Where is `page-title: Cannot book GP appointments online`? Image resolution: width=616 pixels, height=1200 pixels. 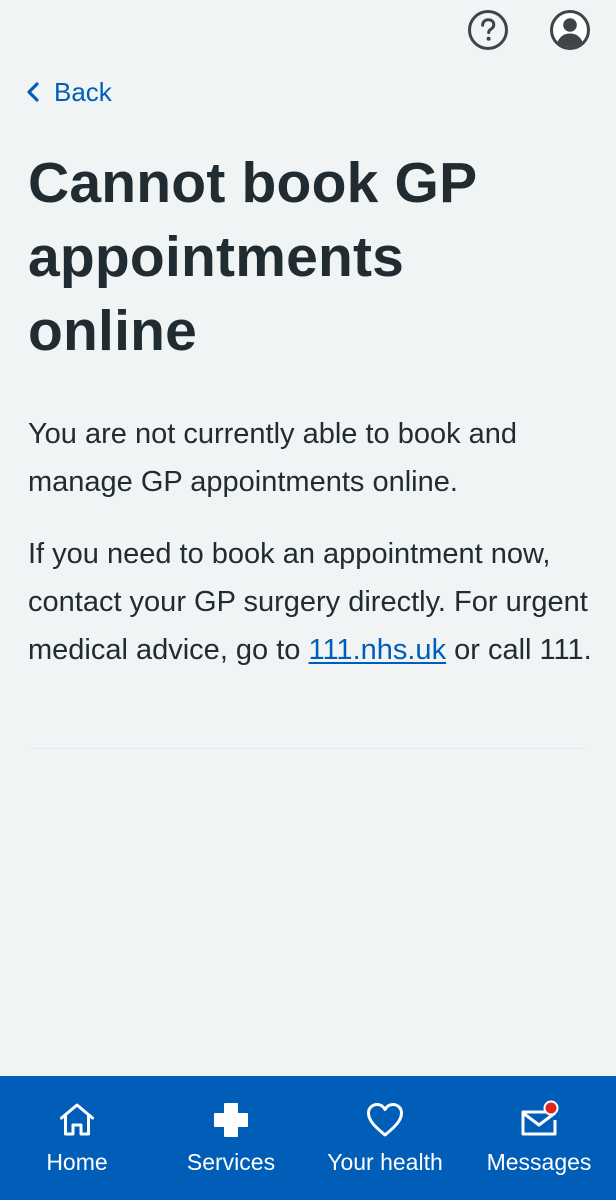
page-title: Cannot book GP appointments online is located at coordinates (252, 257).